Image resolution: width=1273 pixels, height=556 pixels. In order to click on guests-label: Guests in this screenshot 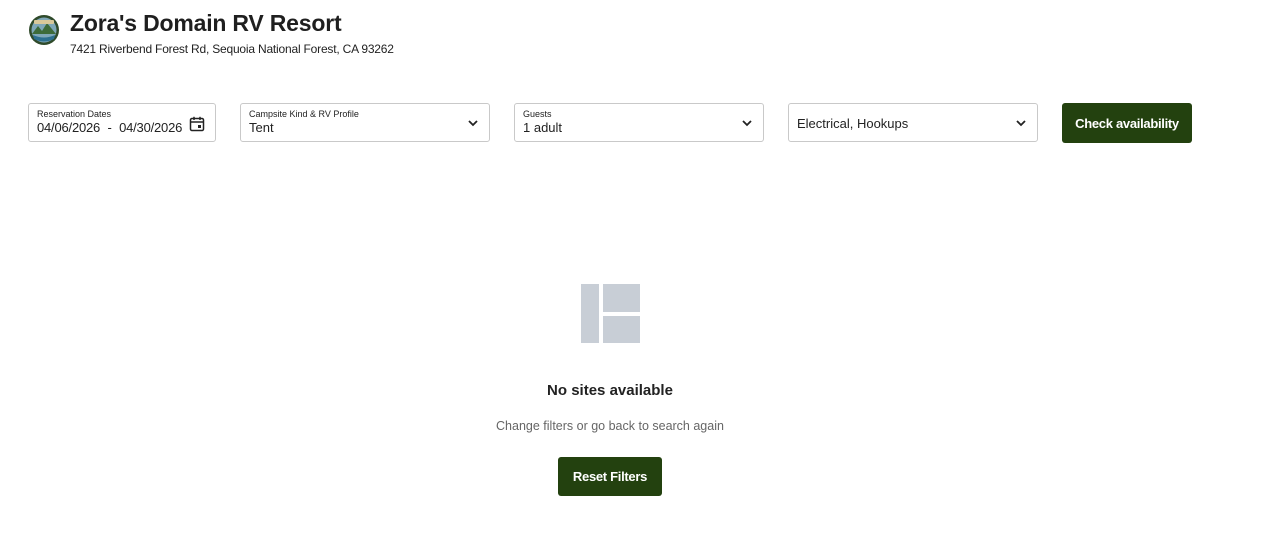, I will do `click(537, 114)`.